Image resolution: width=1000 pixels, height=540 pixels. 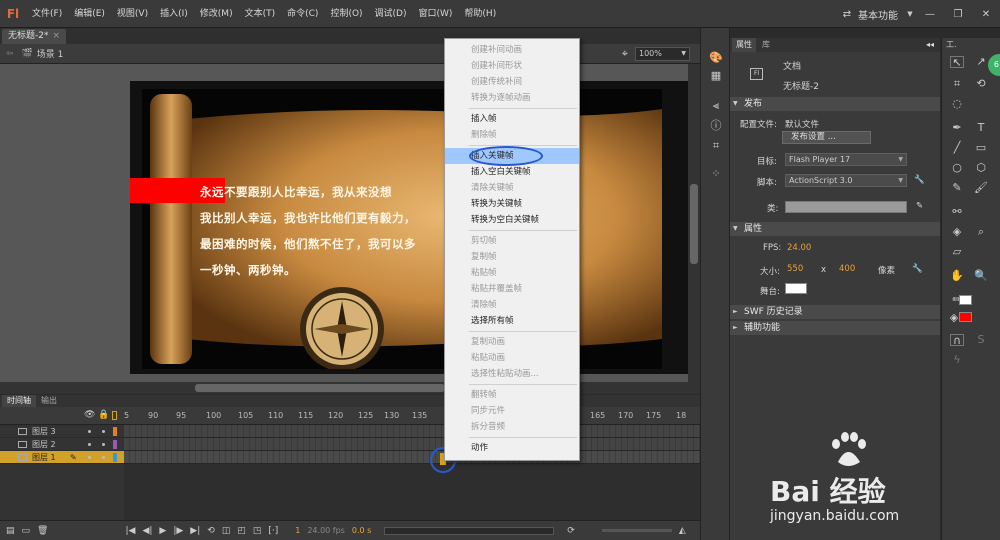 I want to click on layer-name: 图层 2, so click(x=44, y=444).